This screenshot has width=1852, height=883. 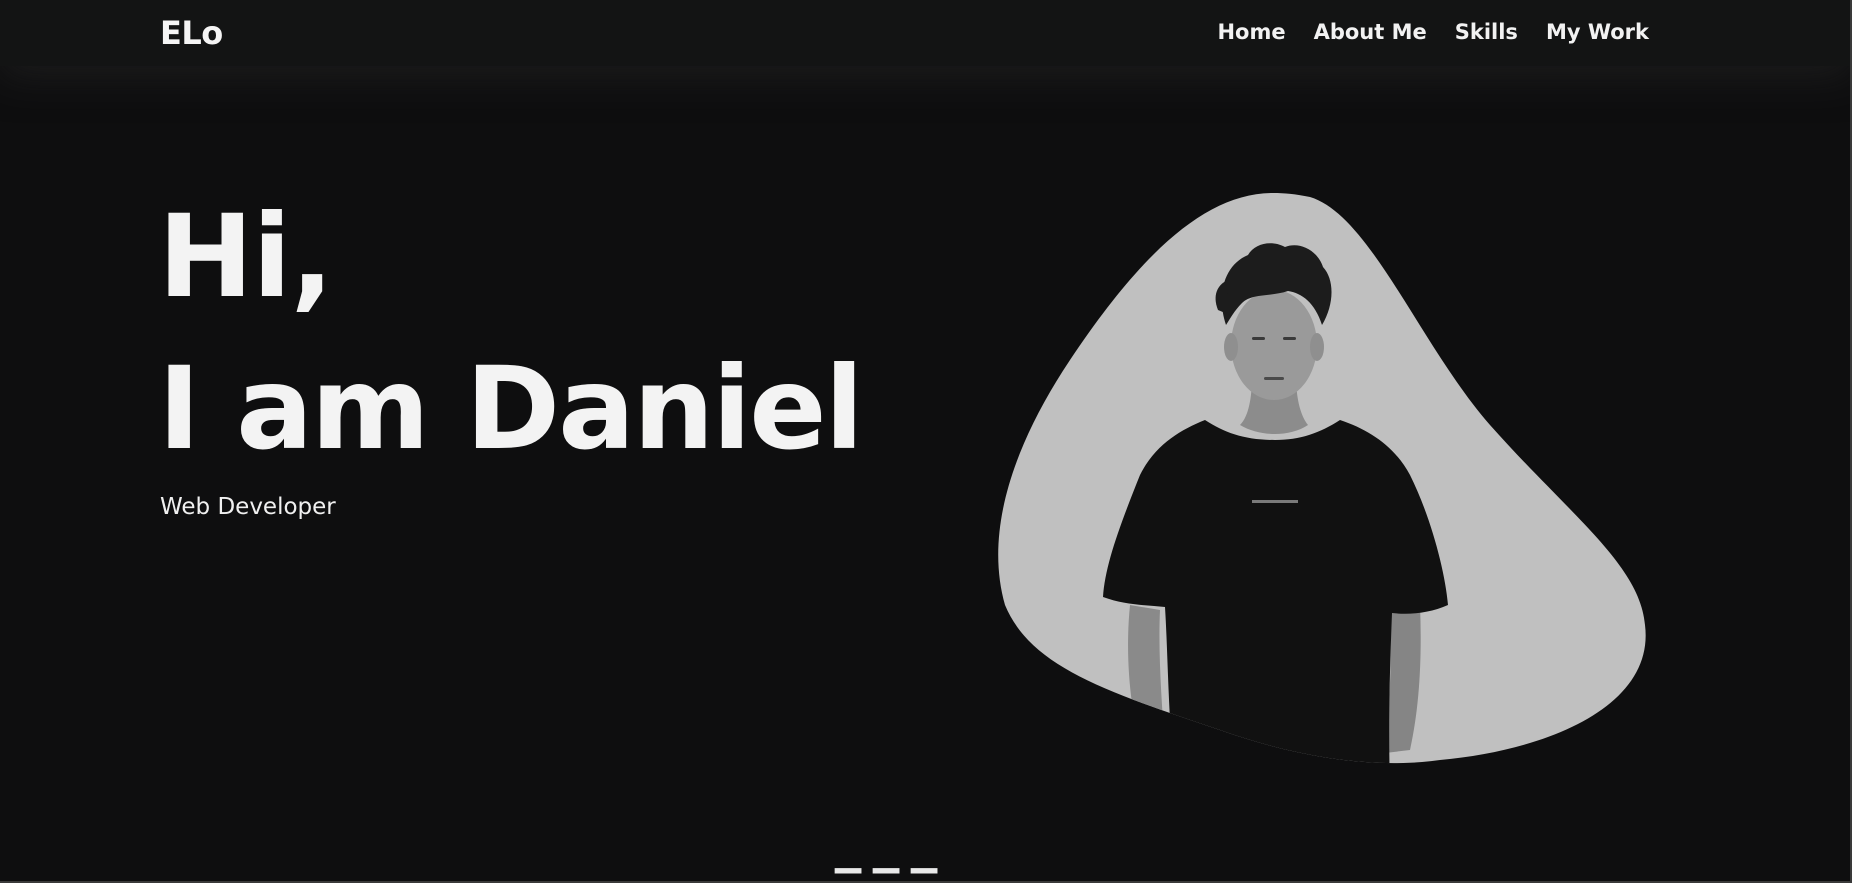 What do you see at coordinates (926, 33) in the screenshot?
I see `navbar: ELo Home About Me Skills My Work` at bounding box center [926, 33].